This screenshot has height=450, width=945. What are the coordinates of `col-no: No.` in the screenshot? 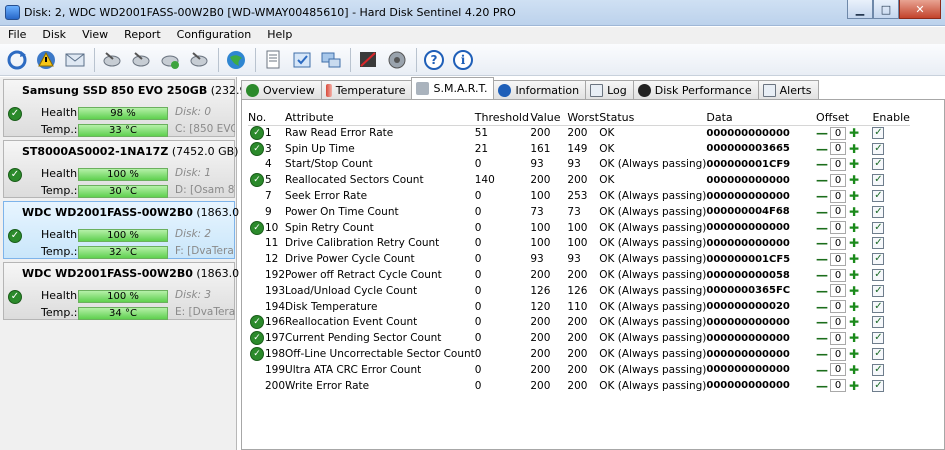 It's located at (267, 118).